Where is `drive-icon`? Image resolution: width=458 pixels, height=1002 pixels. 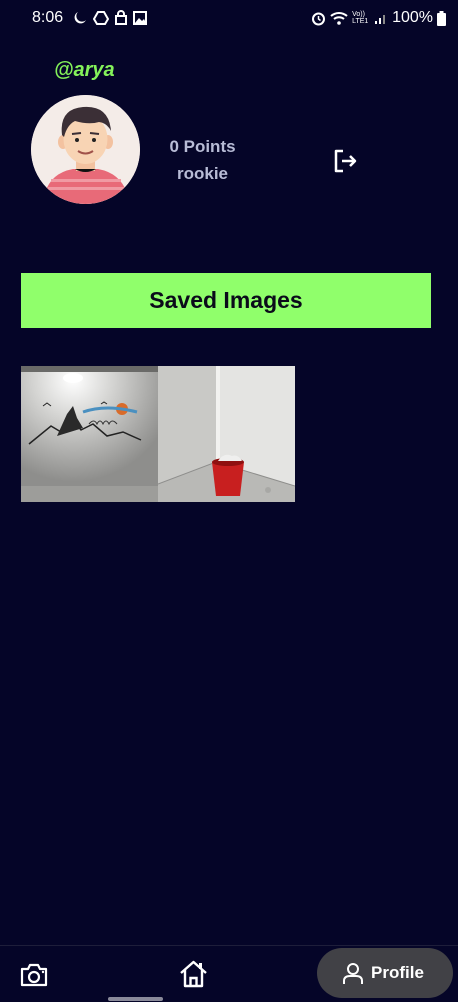 drive-icon is located at coordinates (101, 17).